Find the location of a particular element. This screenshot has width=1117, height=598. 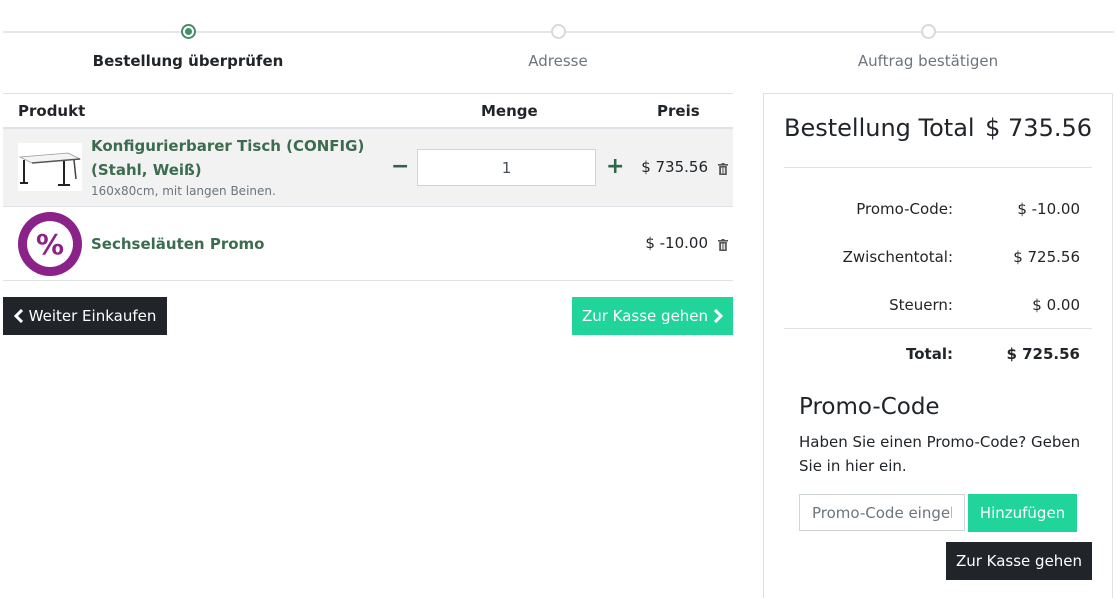

summary-label-total: Total: is located at coordinates (929, 354).